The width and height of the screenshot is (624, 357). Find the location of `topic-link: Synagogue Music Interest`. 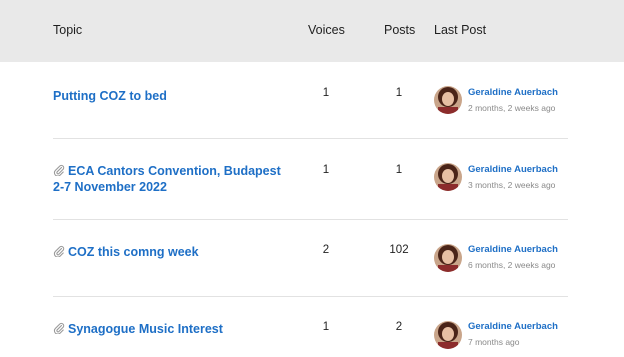

topic-link: Synagogue Music Interest is located at coordinates (168, 329).